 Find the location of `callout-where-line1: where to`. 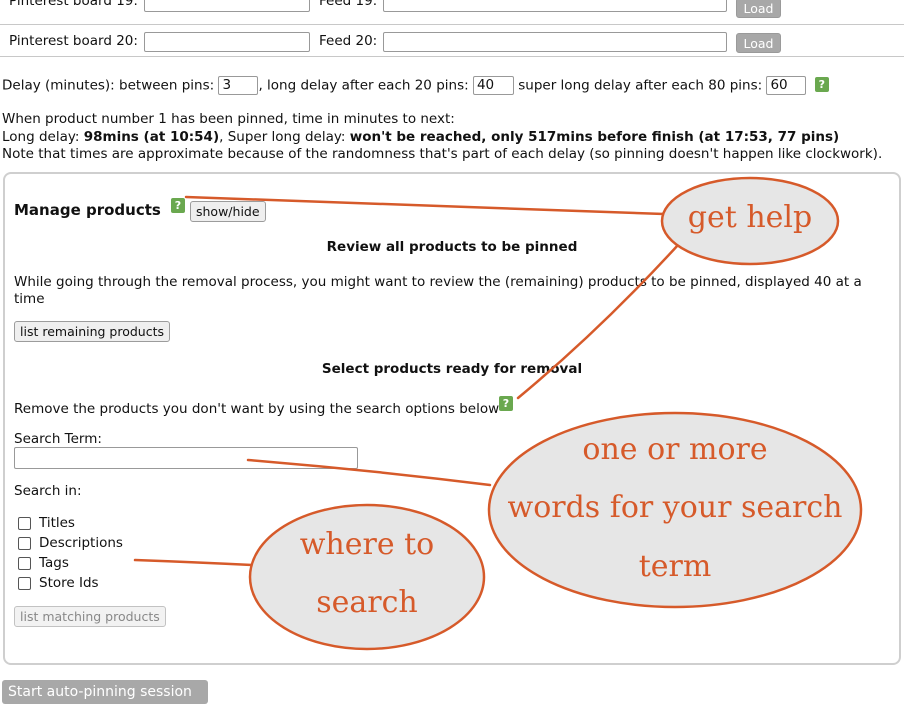

callout-where-line1: where to is located at coordinates (367, 544).